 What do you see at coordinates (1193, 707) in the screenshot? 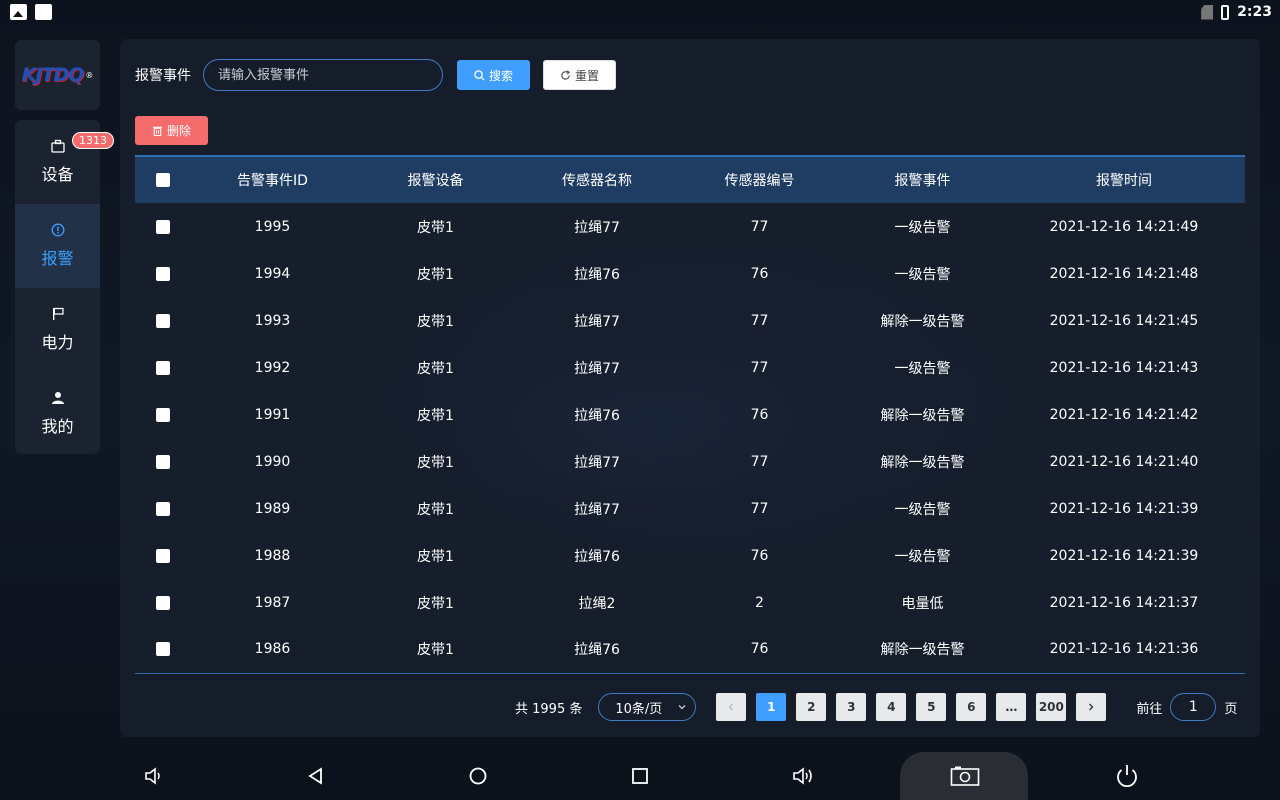
I see `goto-page-input: 1` at bounding box center [1193, 707].